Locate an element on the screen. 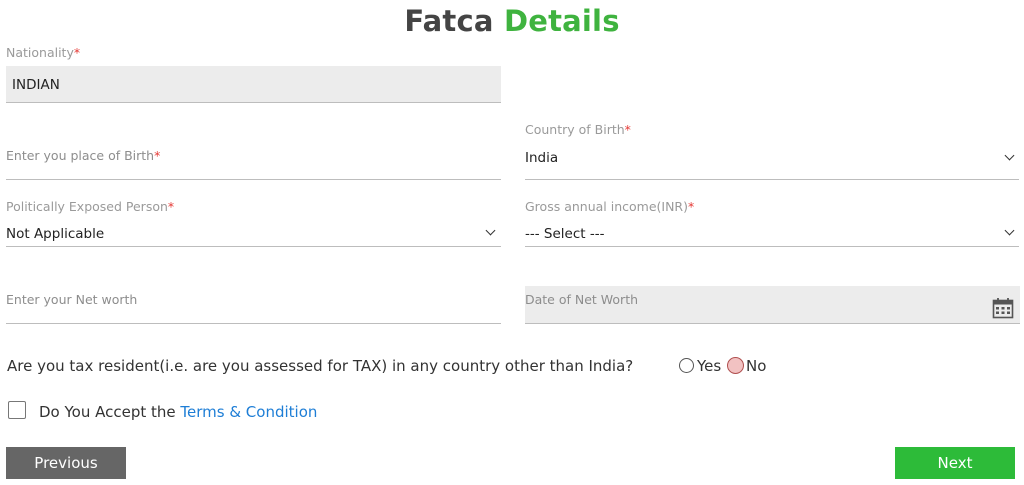  previous-button: Previous is located at coordinates (66, 463).